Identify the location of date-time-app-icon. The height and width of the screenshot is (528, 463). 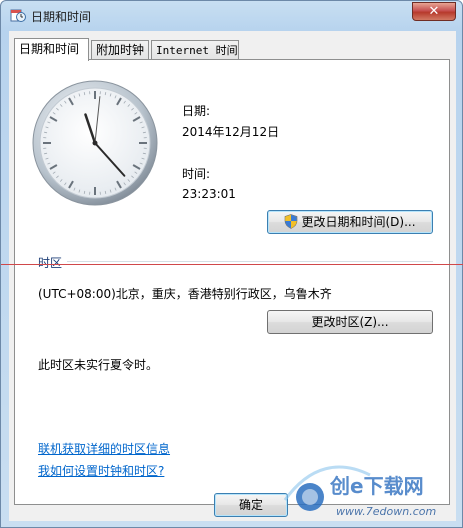
(18, 15).